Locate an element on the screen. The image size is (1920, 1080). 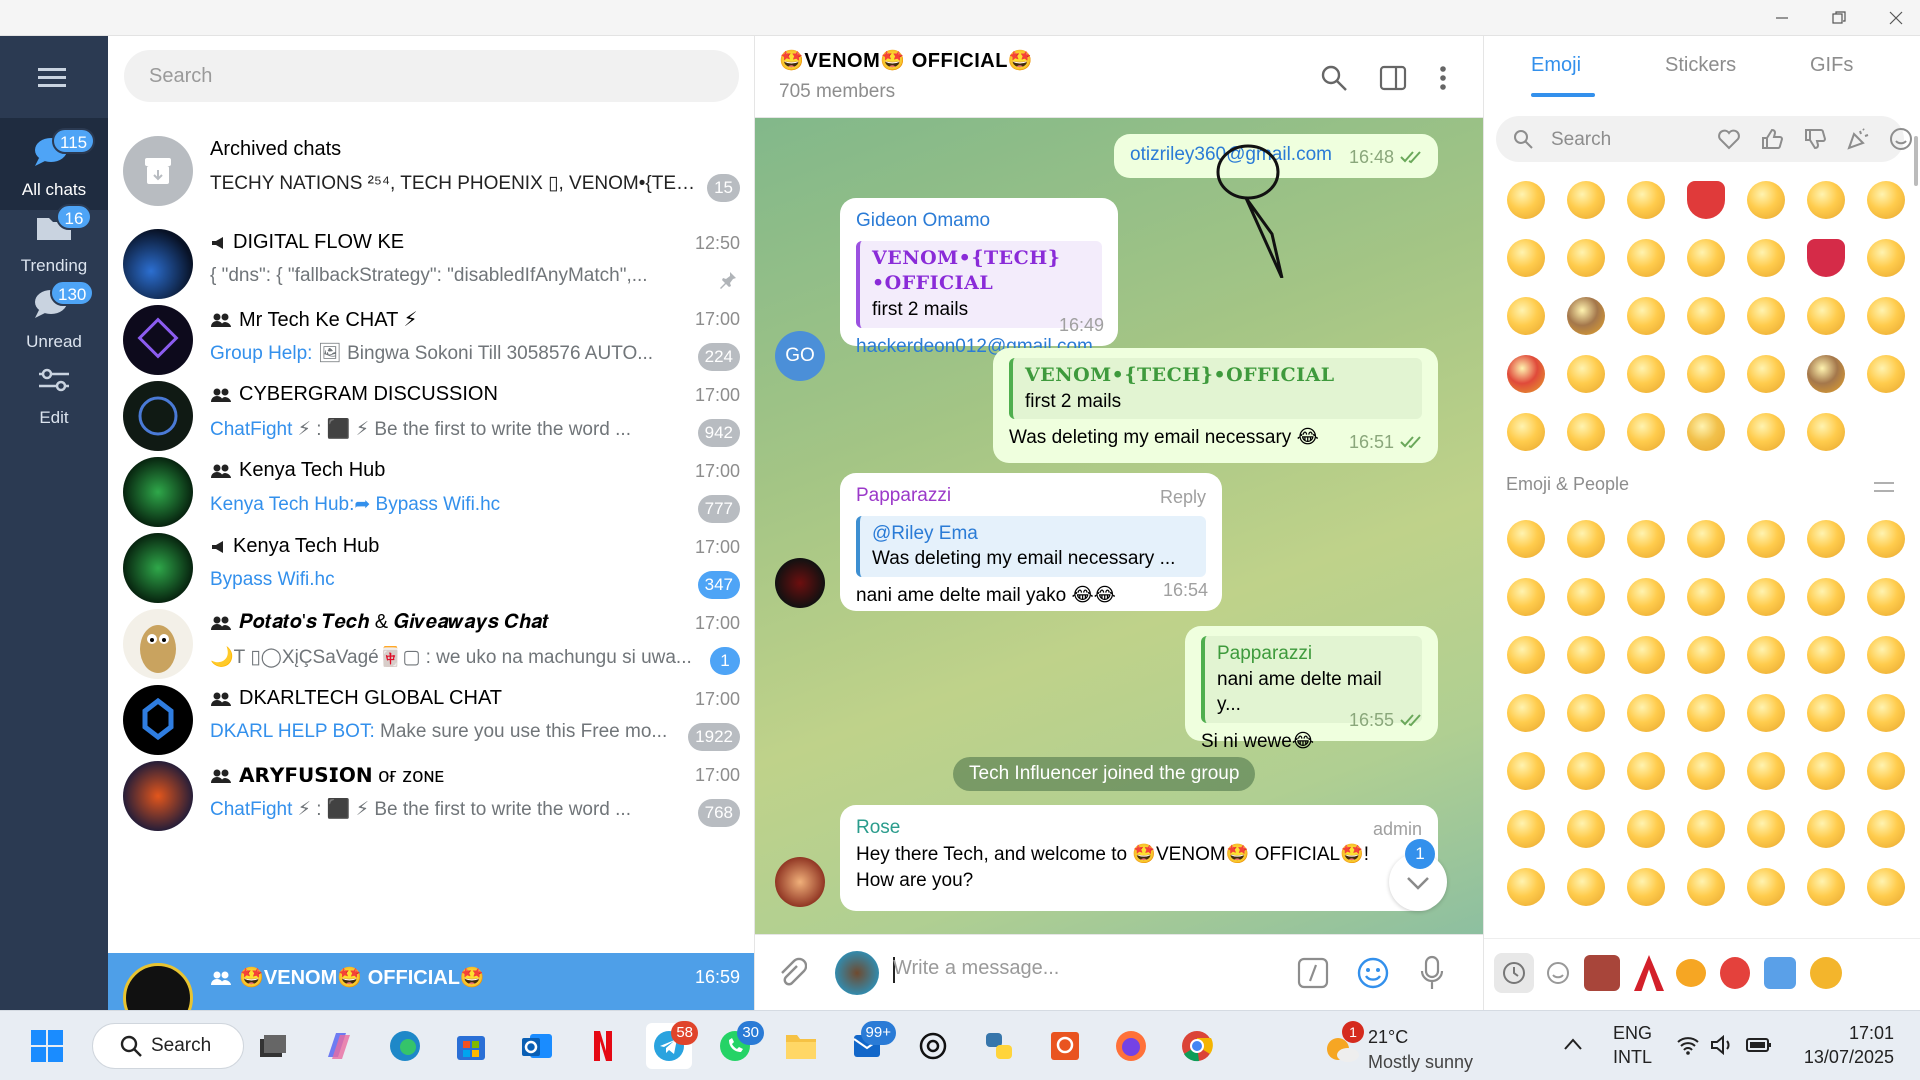
firefox-icon is located at coordinates (1131, 1046).